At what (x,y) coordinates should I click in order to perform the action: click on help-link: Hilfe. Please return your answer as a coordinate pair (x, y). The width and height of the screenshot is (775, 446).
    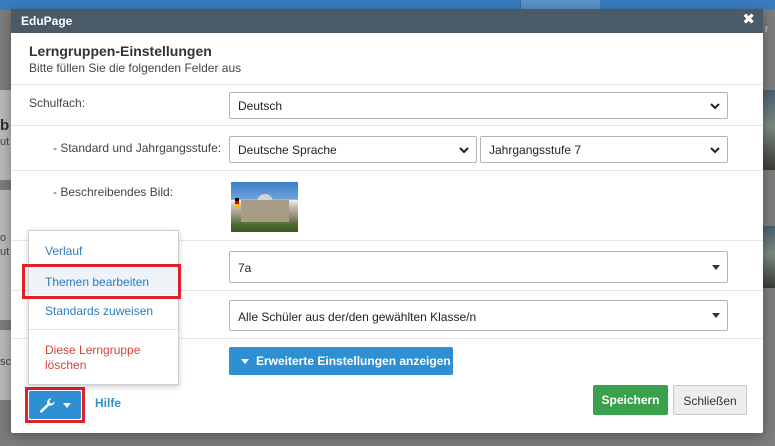
    Looking at the image, I should click on (108, 403).